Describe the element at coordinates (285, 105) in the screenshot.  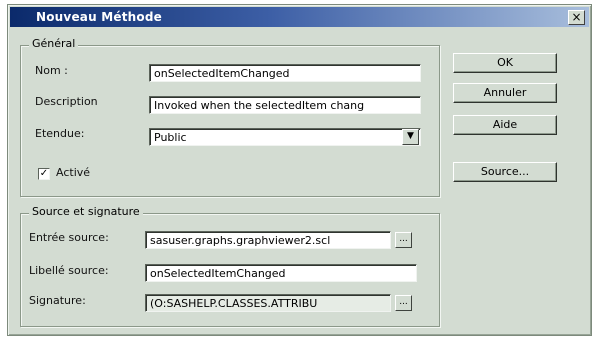
I see `description-field: Invoked when the selectedItem chang` at that location.